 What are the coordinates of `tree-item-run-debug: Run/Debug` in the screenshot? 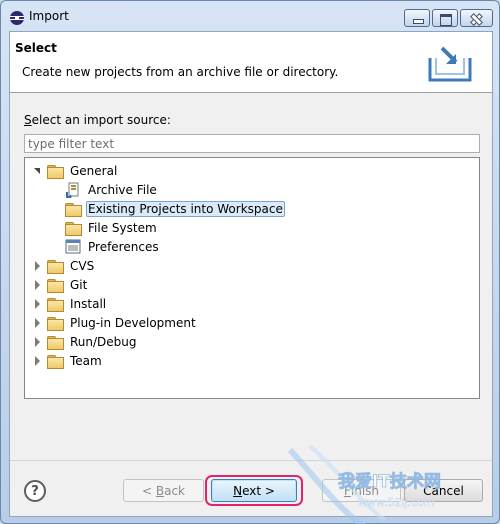 It's located at (86, 342).